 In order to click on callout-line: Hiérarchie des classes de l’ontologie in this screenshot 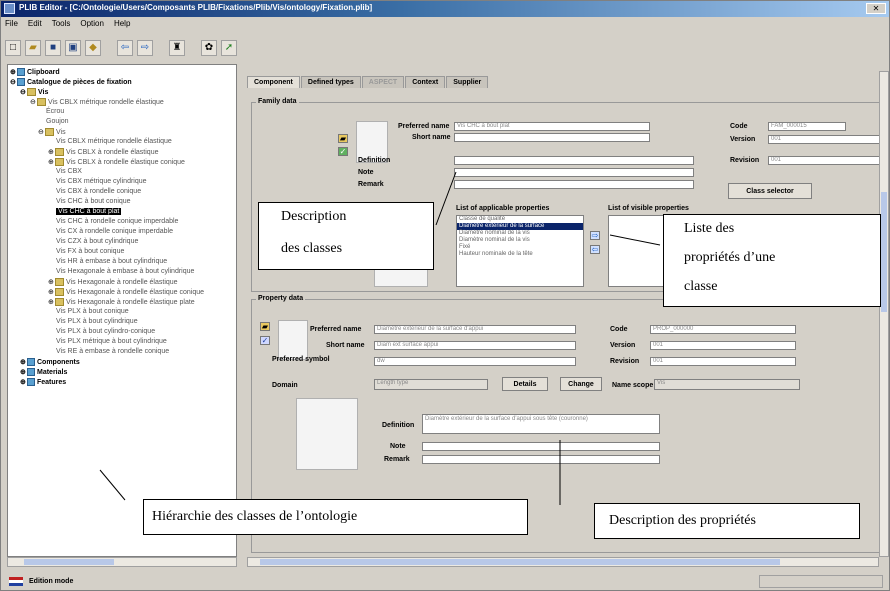, I will do `click(255, 516)`.